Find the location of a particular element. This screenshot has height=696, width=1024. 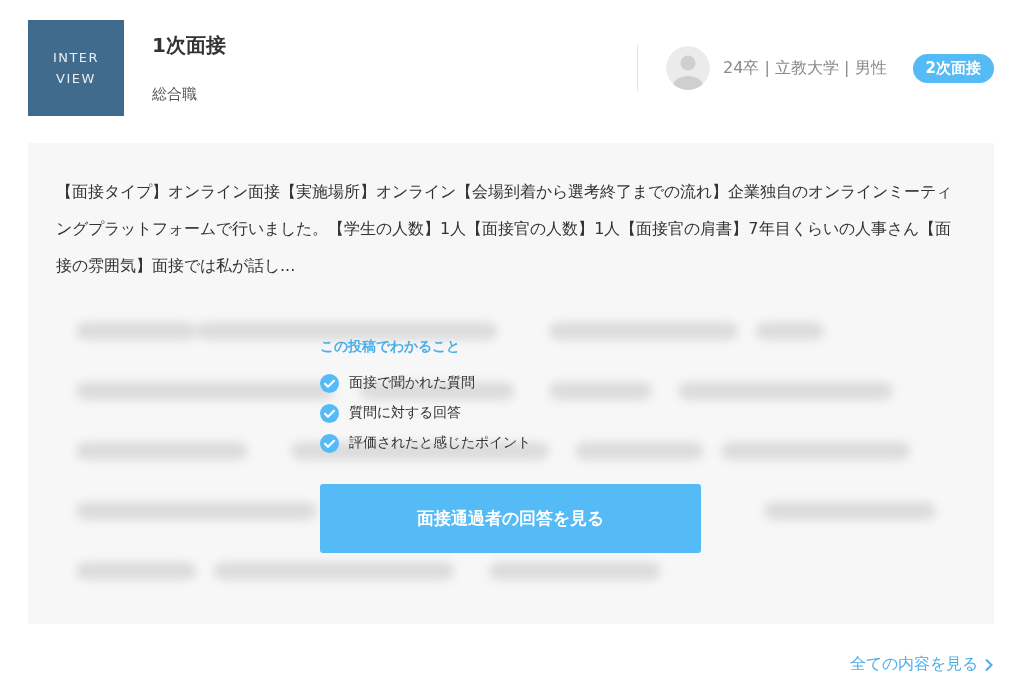

view-answers-button: 面接通過者の回答を見る is located at coordinates (510, 518).